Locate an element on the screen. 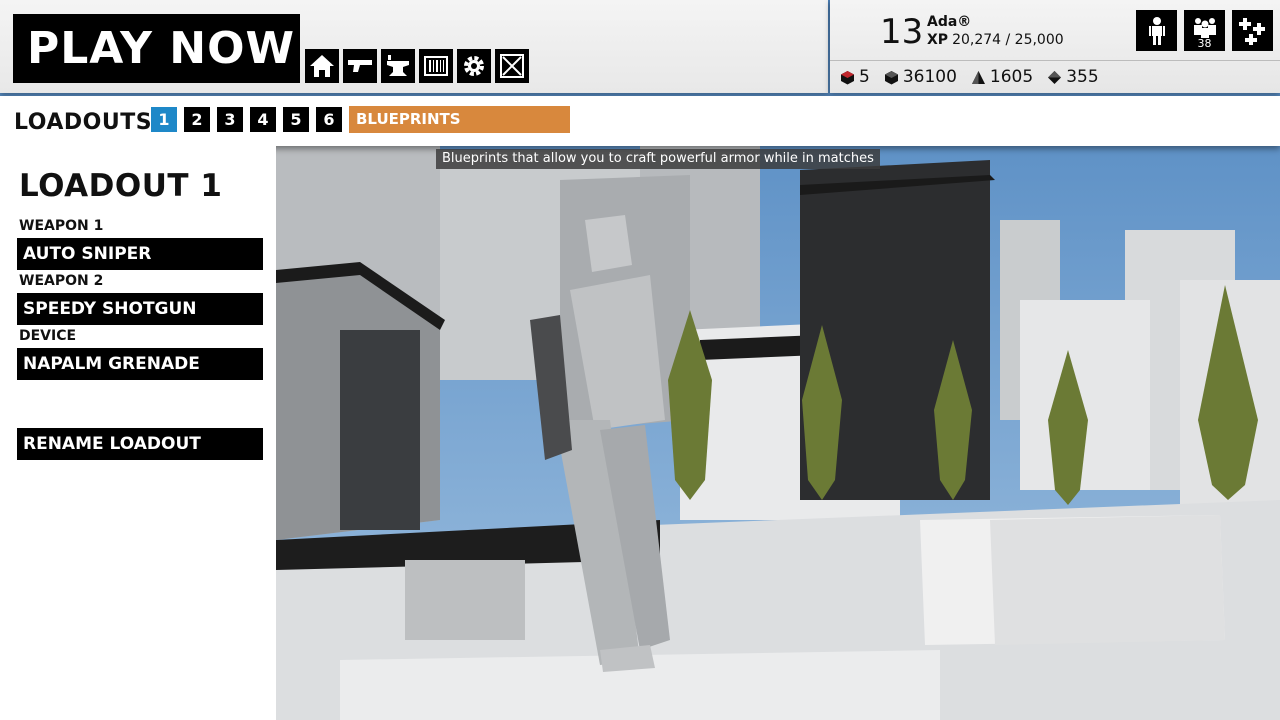 This screenshot has height=720, width=1280. currency-bar: 5 36100 1605 355 is located at coordinates (969, 77).